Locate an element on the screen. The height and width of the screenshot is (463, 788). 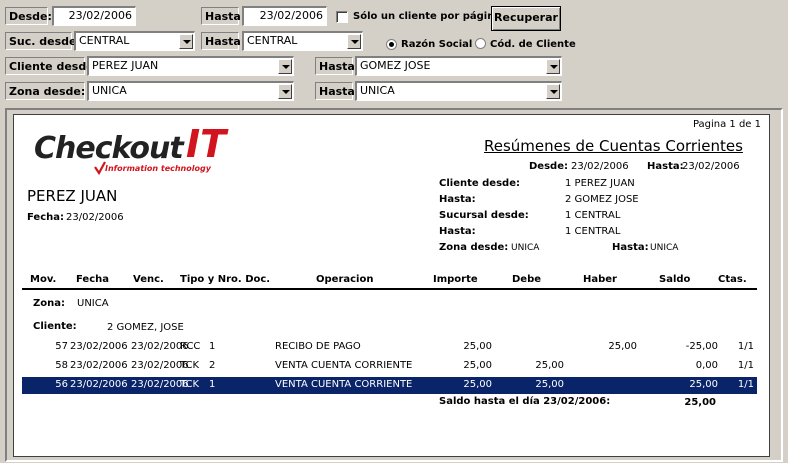
saldo-label: Saldo hasta el día 23/02/2006: is located at coordinates (525, 401).